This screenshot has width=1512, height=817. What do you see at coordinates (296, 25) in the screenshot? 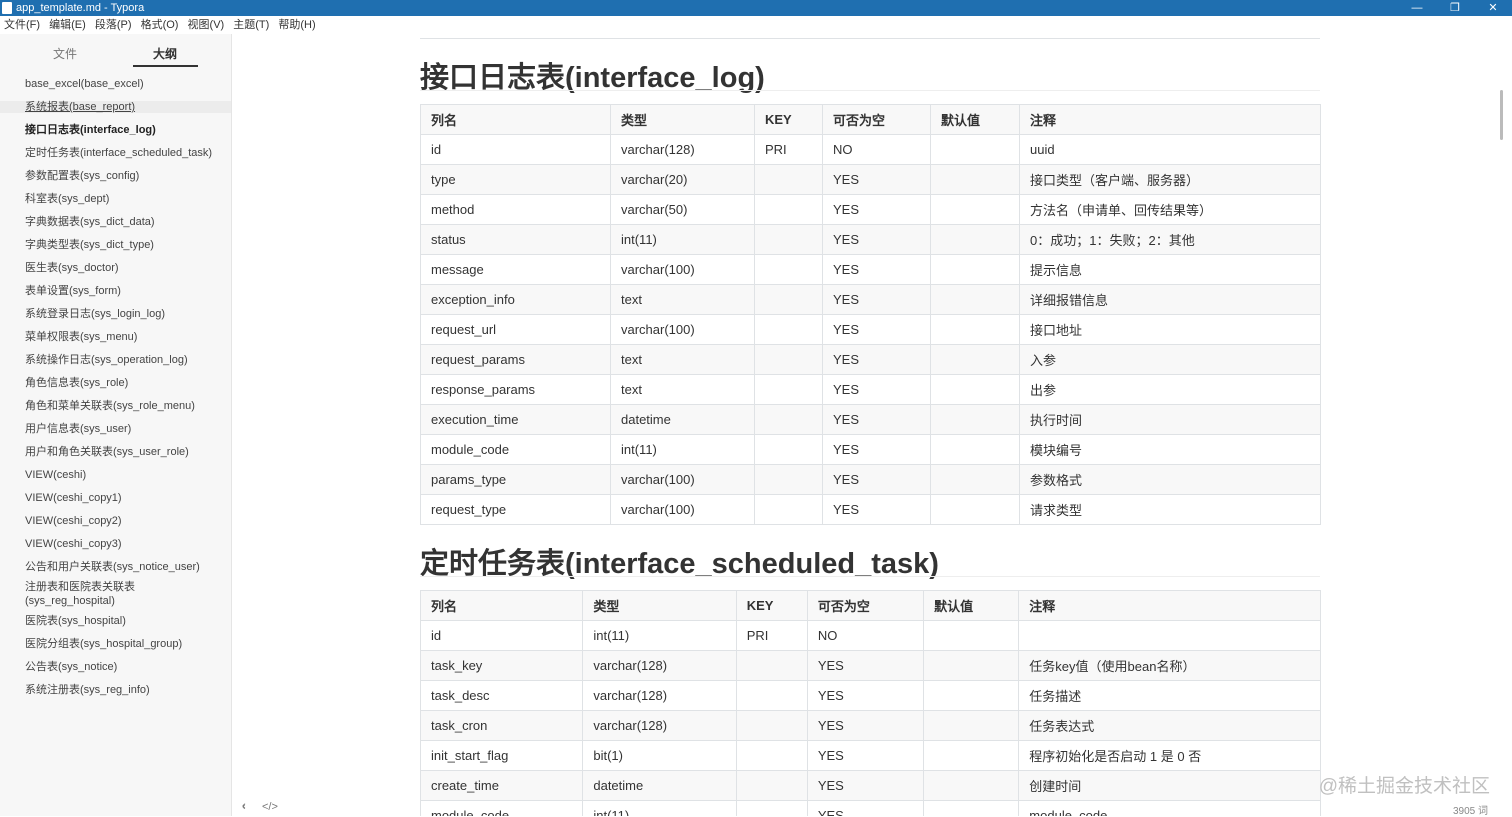
I see `menu-help: 帮助(H)` at bounding box center [296, 25].